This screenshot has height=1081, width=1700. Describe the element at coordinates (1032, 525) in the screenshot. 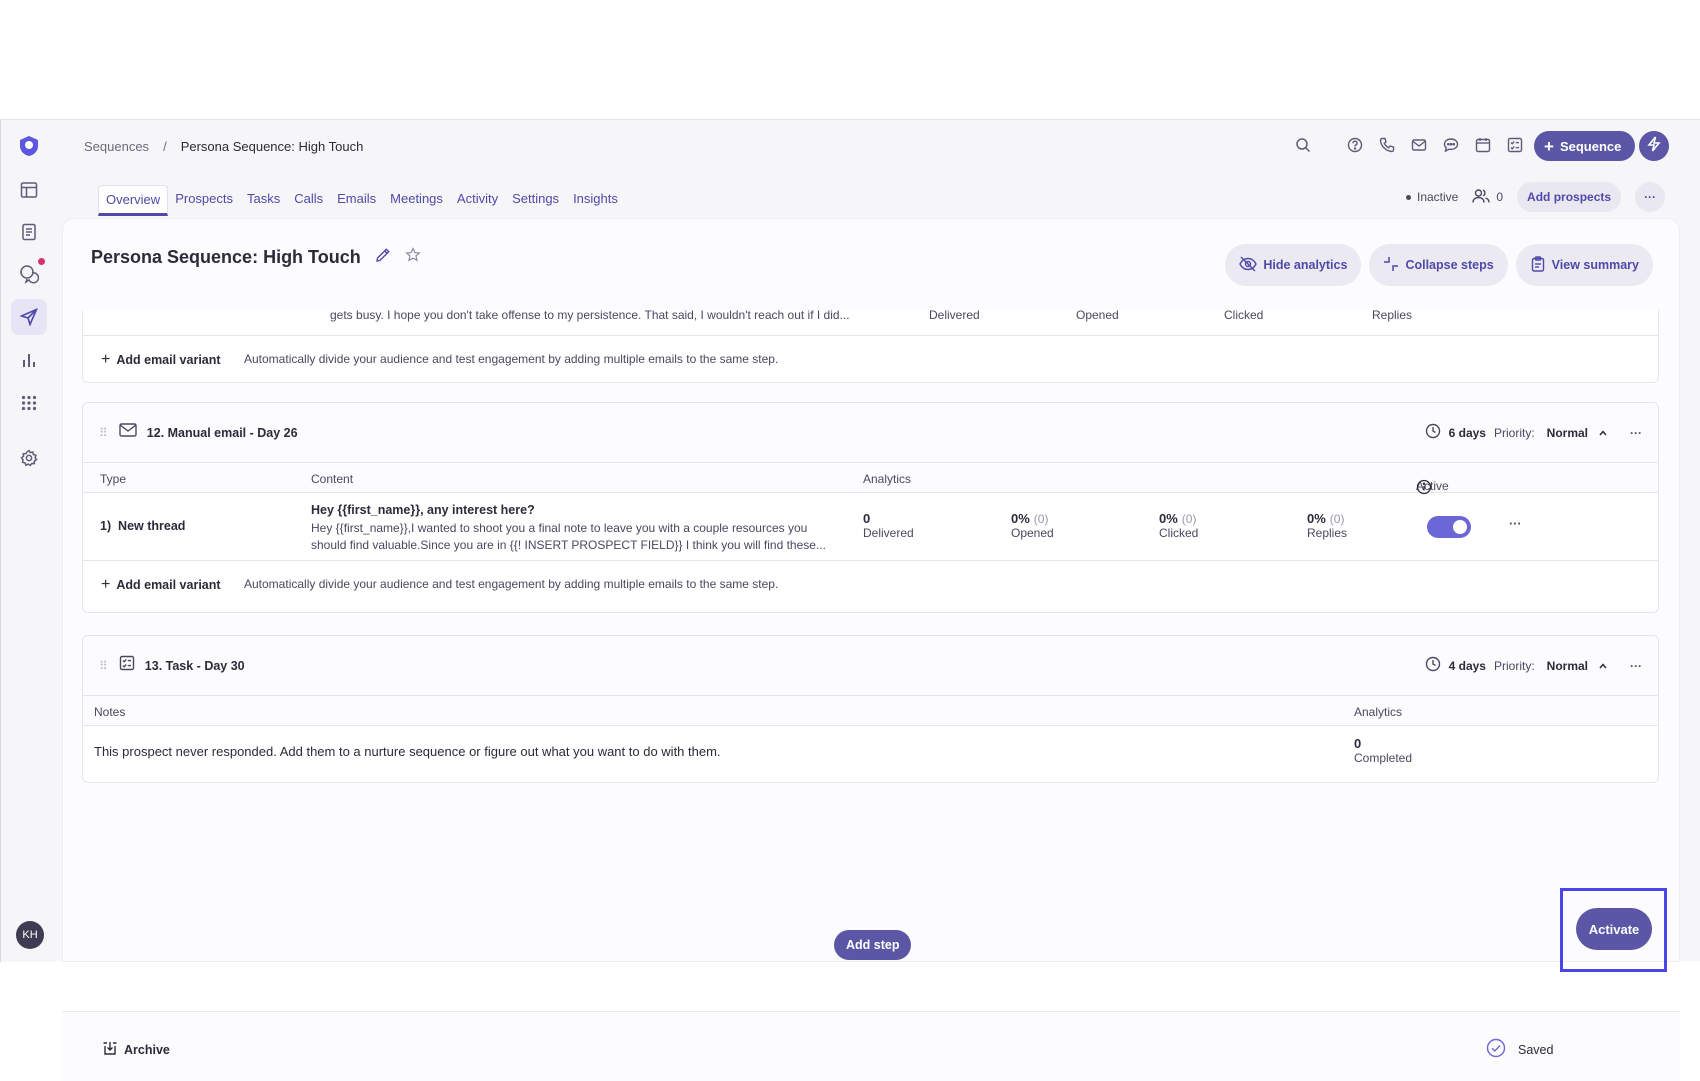

I see `metric-opened: 0% (0) Opened` at that location.